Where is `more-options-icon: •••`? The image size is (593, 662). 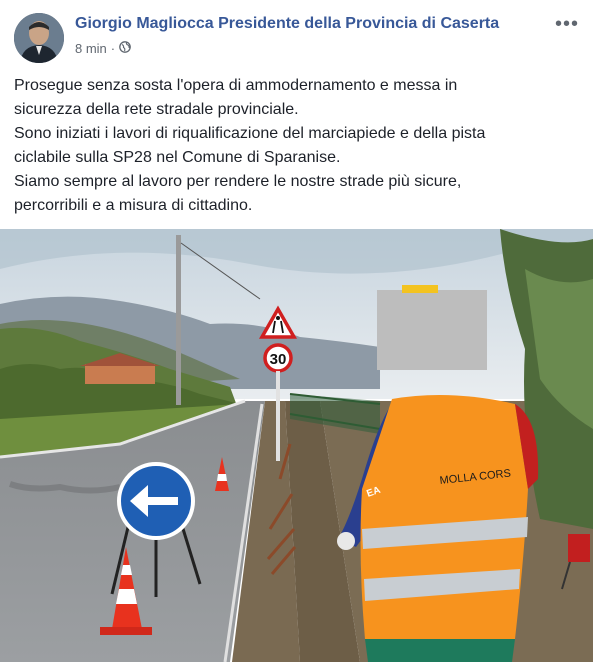 more-options-icon: ••• is located at coordinates (567, 24).